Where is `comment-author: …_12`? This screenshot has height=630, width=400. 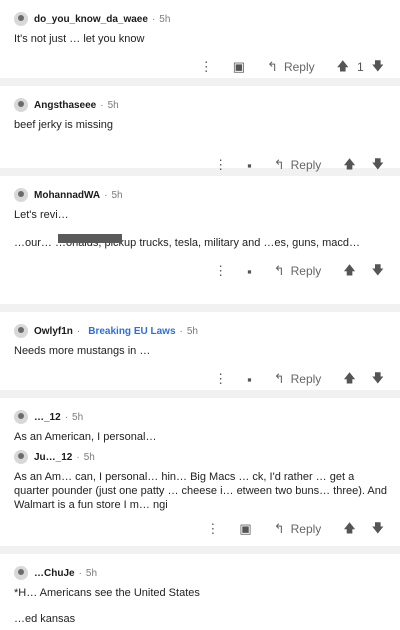
comment-author: …_12 is located at coordinates (47, 417).